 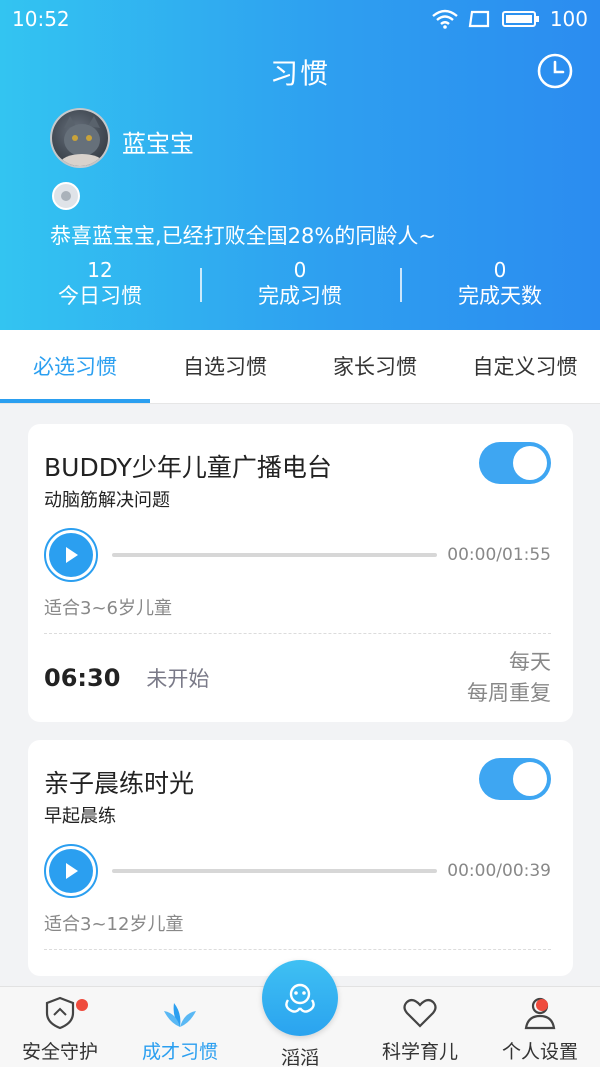 What do you see at coordinates (243, 236) in the screenshot?
I see `congrats-message: 恭喜蓝宝宝,已经打败全国28%的同龄人~` at bounding box center [243, 236].